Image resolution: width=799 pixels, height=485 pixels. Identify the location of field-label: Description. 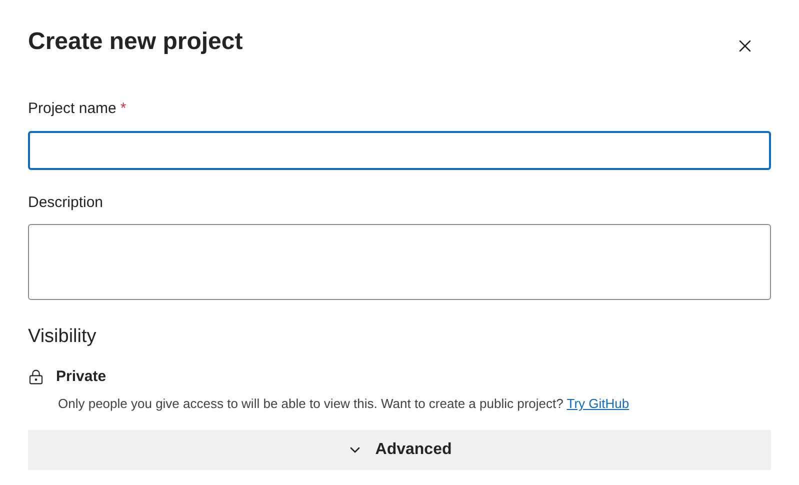
(66, 202).